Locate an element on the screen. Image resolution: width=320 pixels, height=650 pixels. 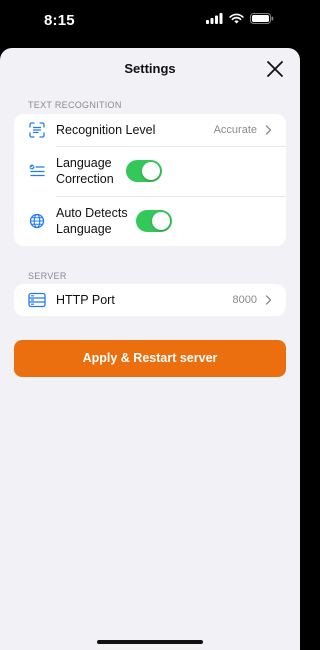
page-title: Settings is located at coordinates (150, 68).